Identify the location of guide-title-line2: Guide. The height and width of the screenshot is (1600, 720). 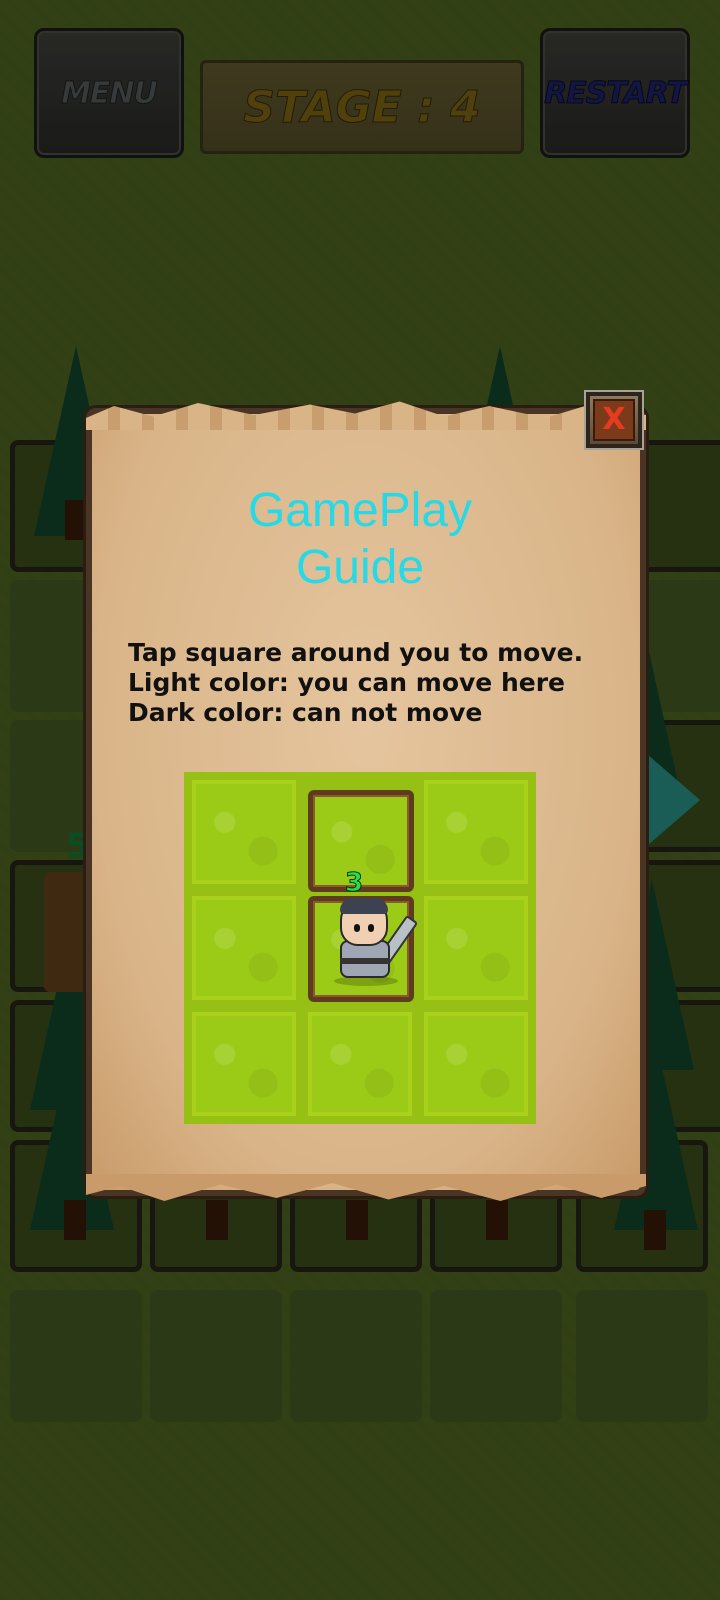
(360, 567).